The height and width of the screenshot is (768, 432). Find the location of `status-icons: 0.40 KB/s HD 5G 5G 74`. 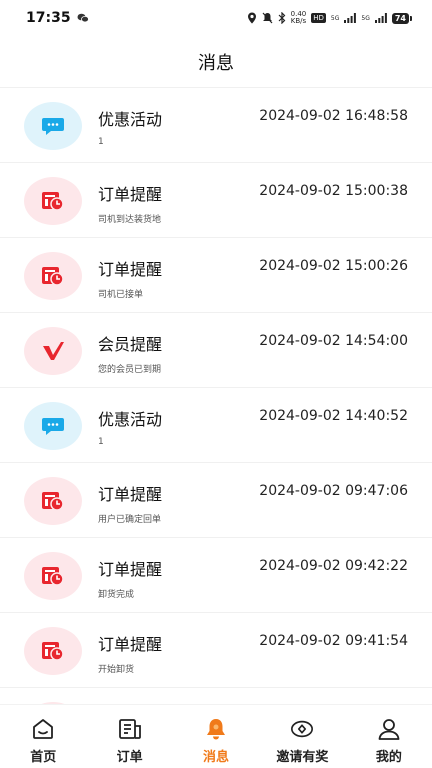

status-icons: 0.40 KB/s HD 5G 5G 74 is located at coordinates (329, 18).